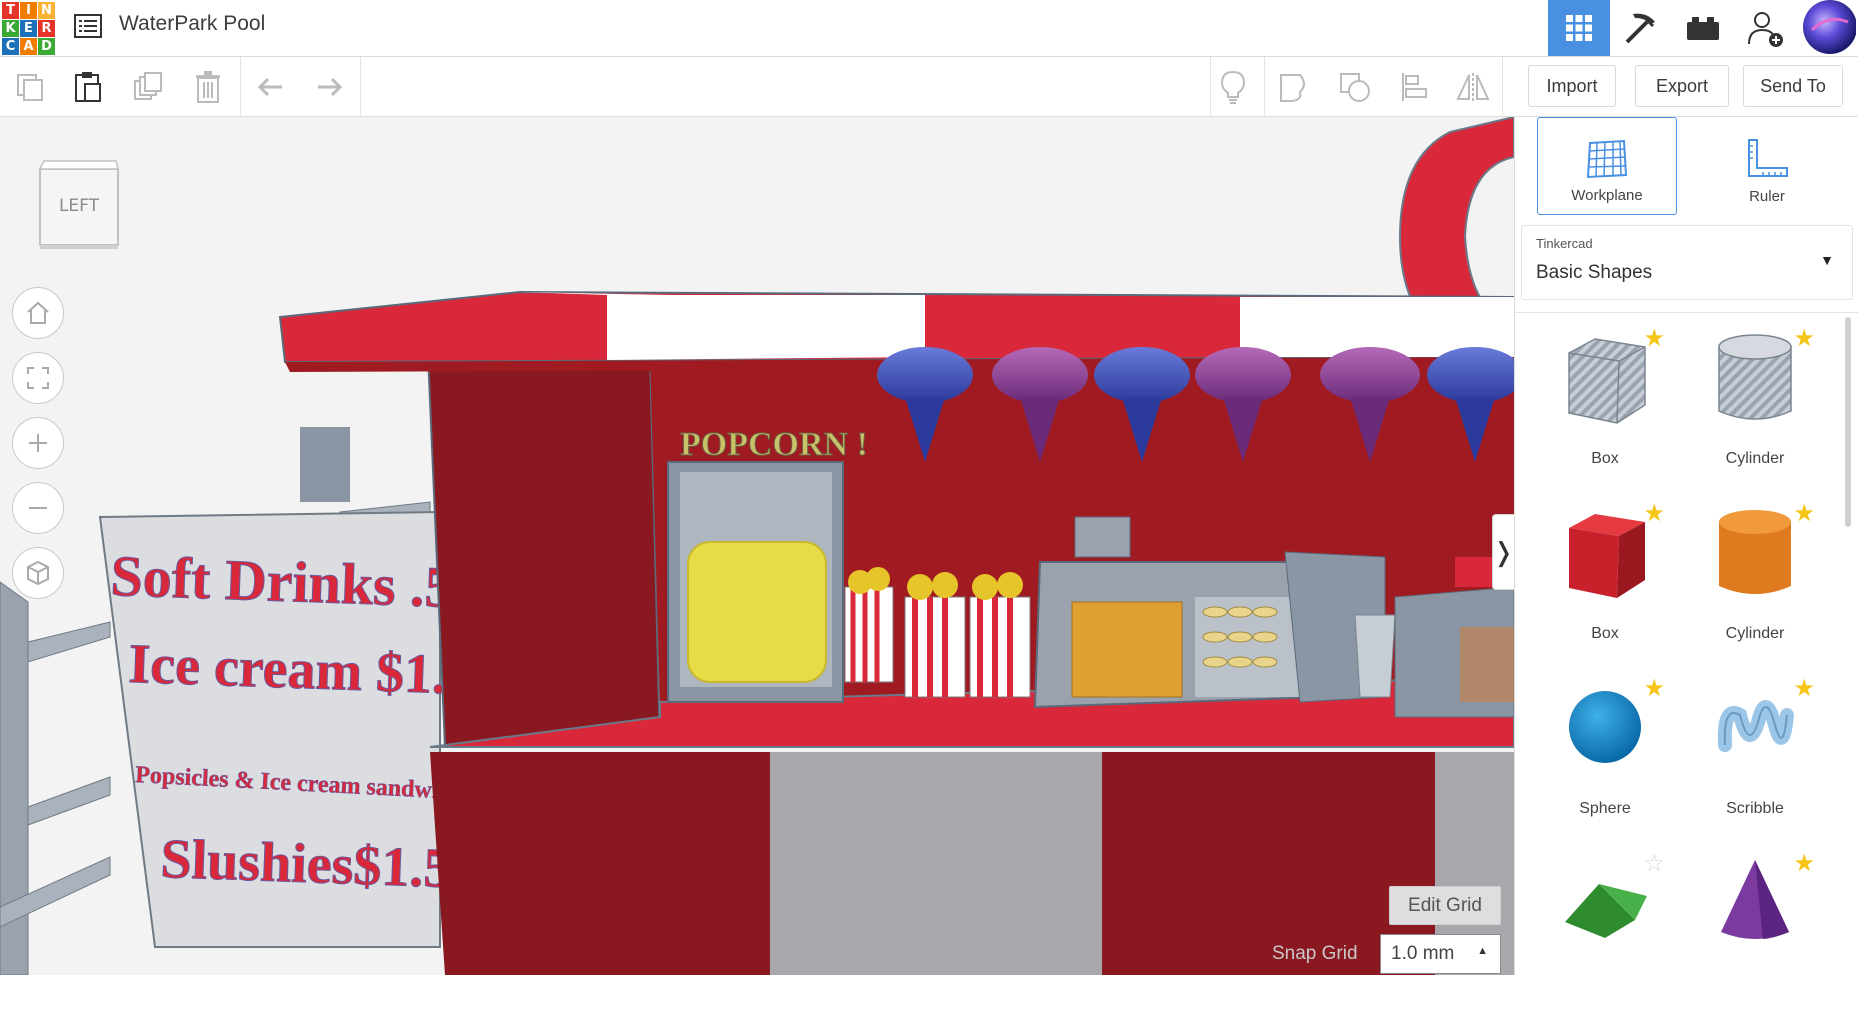  Describe the element at coordinates (1755, 755) in the screenshot. I see `shape-scribble: ★ Scribble` at that location.